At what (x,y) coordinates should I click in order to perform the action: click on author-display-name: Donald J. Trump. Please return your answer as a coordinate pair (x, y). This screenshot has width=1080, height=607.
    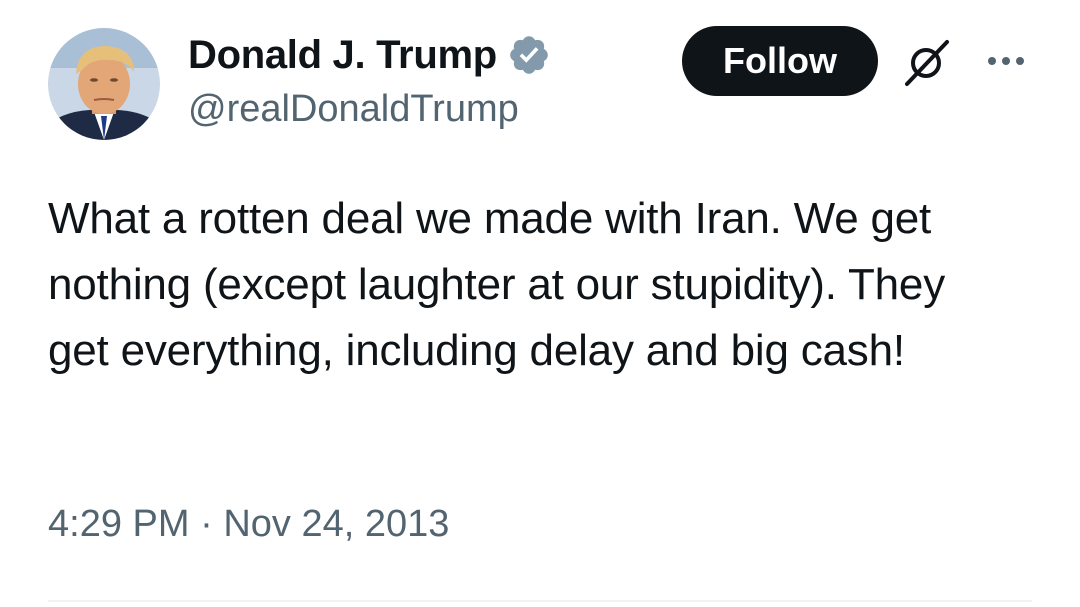
    Looking at the image, I should click on (342, 55).